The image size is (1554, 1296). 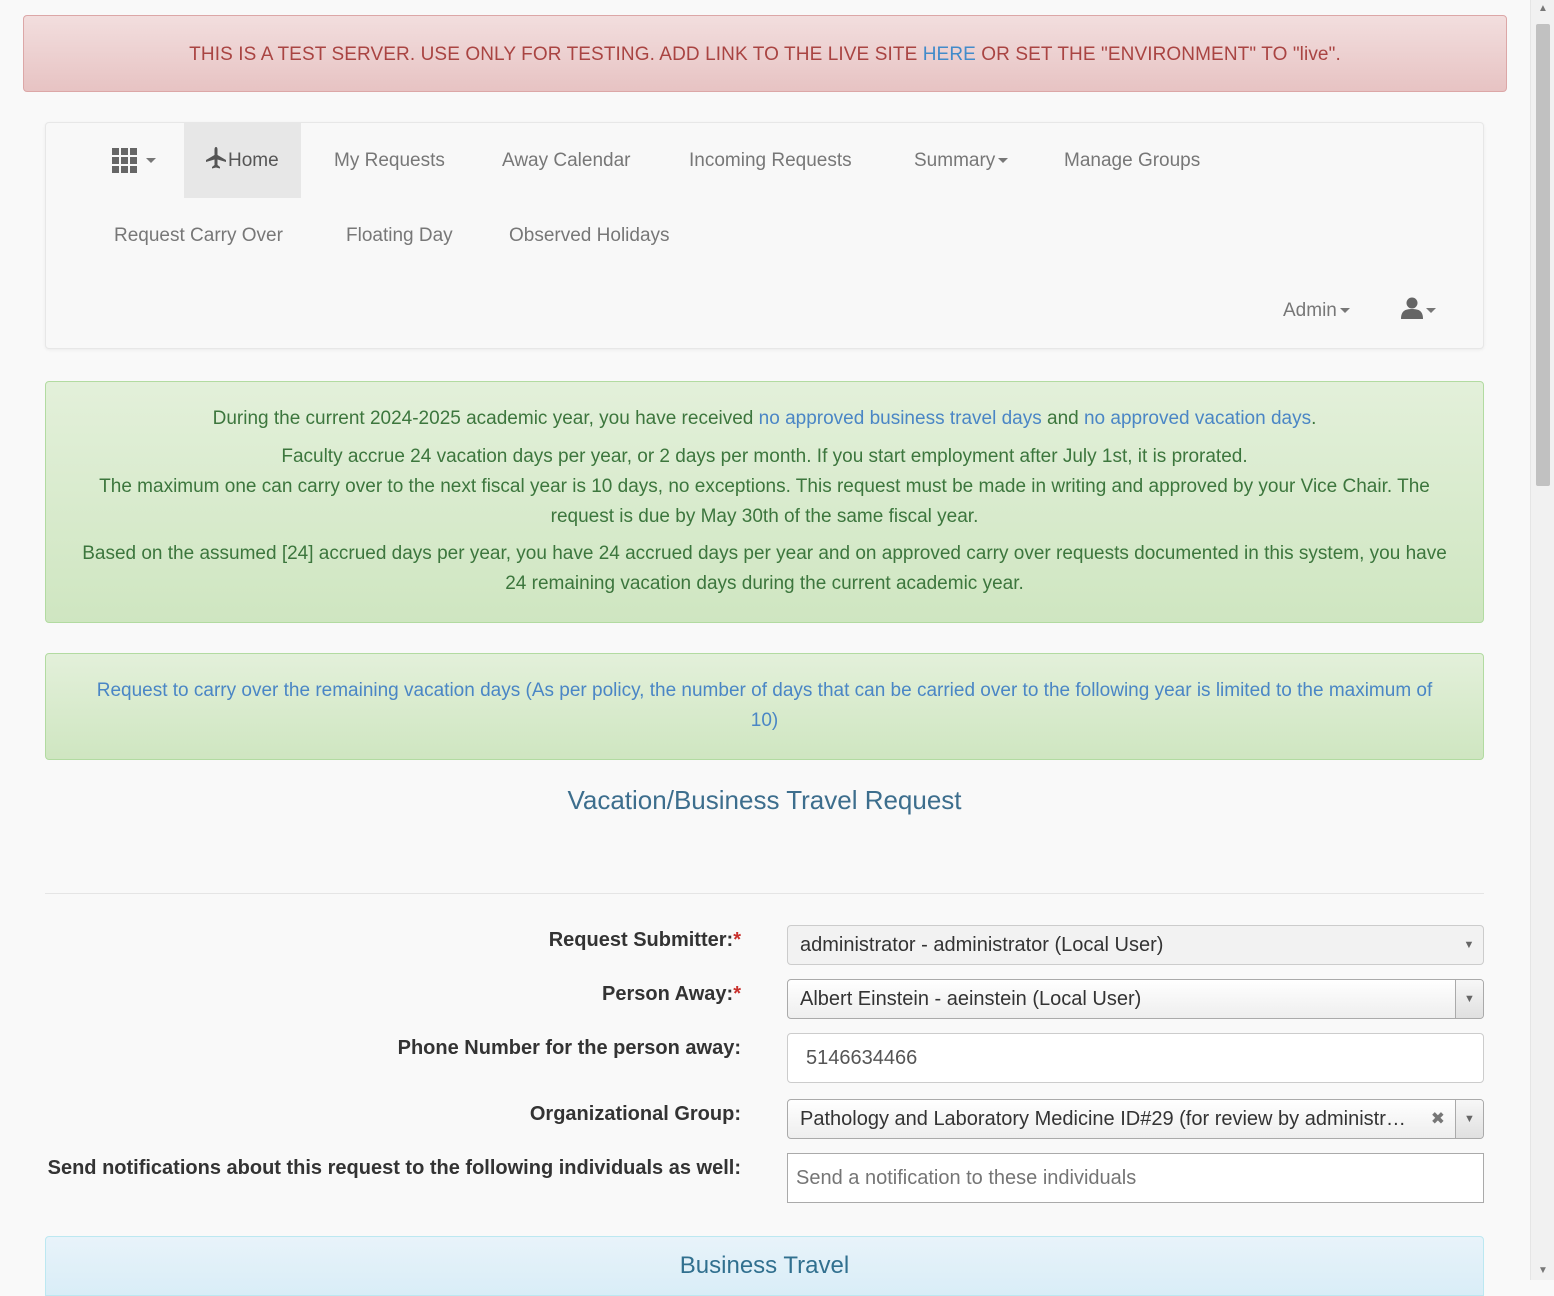 I want to click on person-away-label: Person Away:*, so click(x=671, y=994).